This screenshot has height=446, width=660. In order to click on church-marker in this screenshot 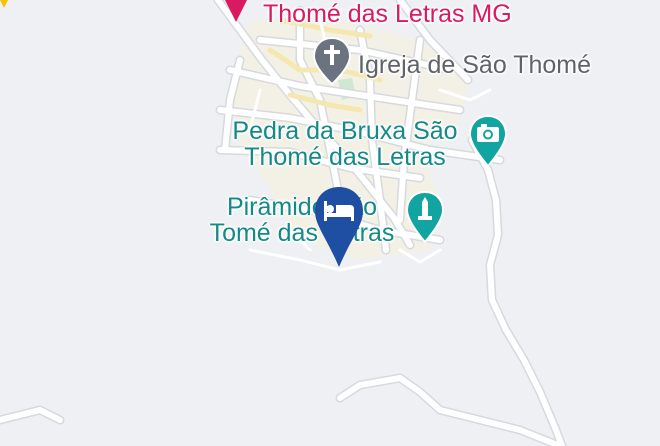, I will do `click(332, 62)`.